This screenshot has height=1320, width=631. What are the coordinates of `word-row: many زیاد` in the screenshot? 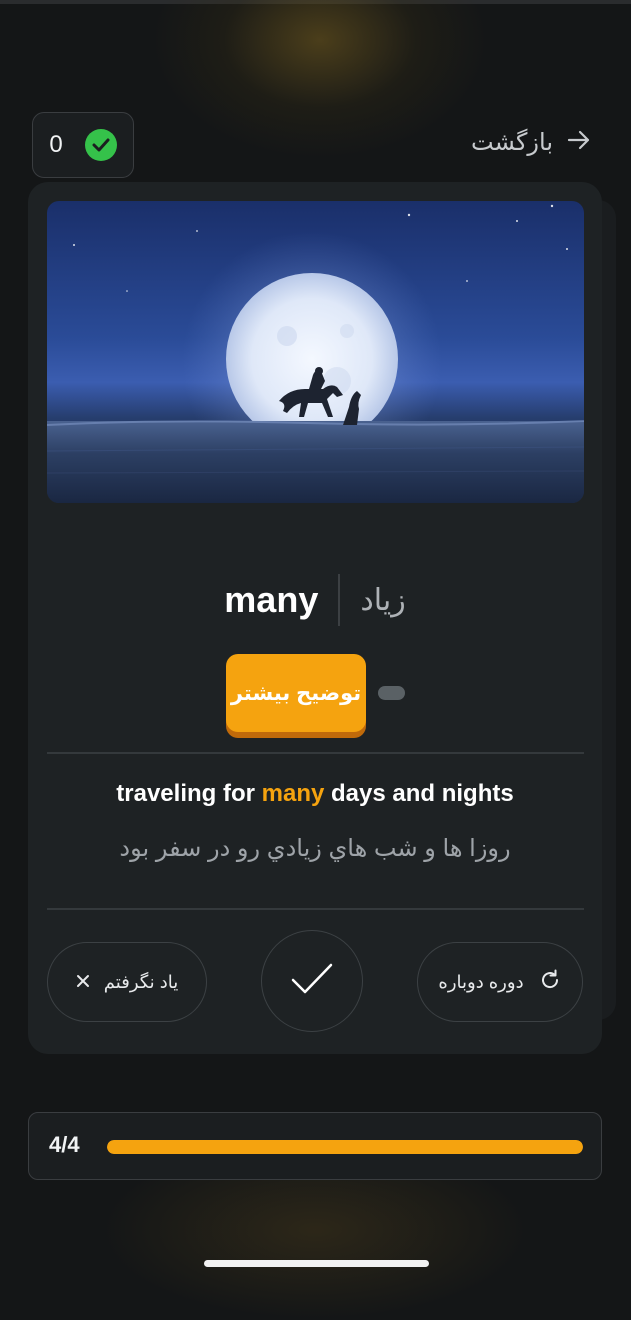 It's located at (315, 600).